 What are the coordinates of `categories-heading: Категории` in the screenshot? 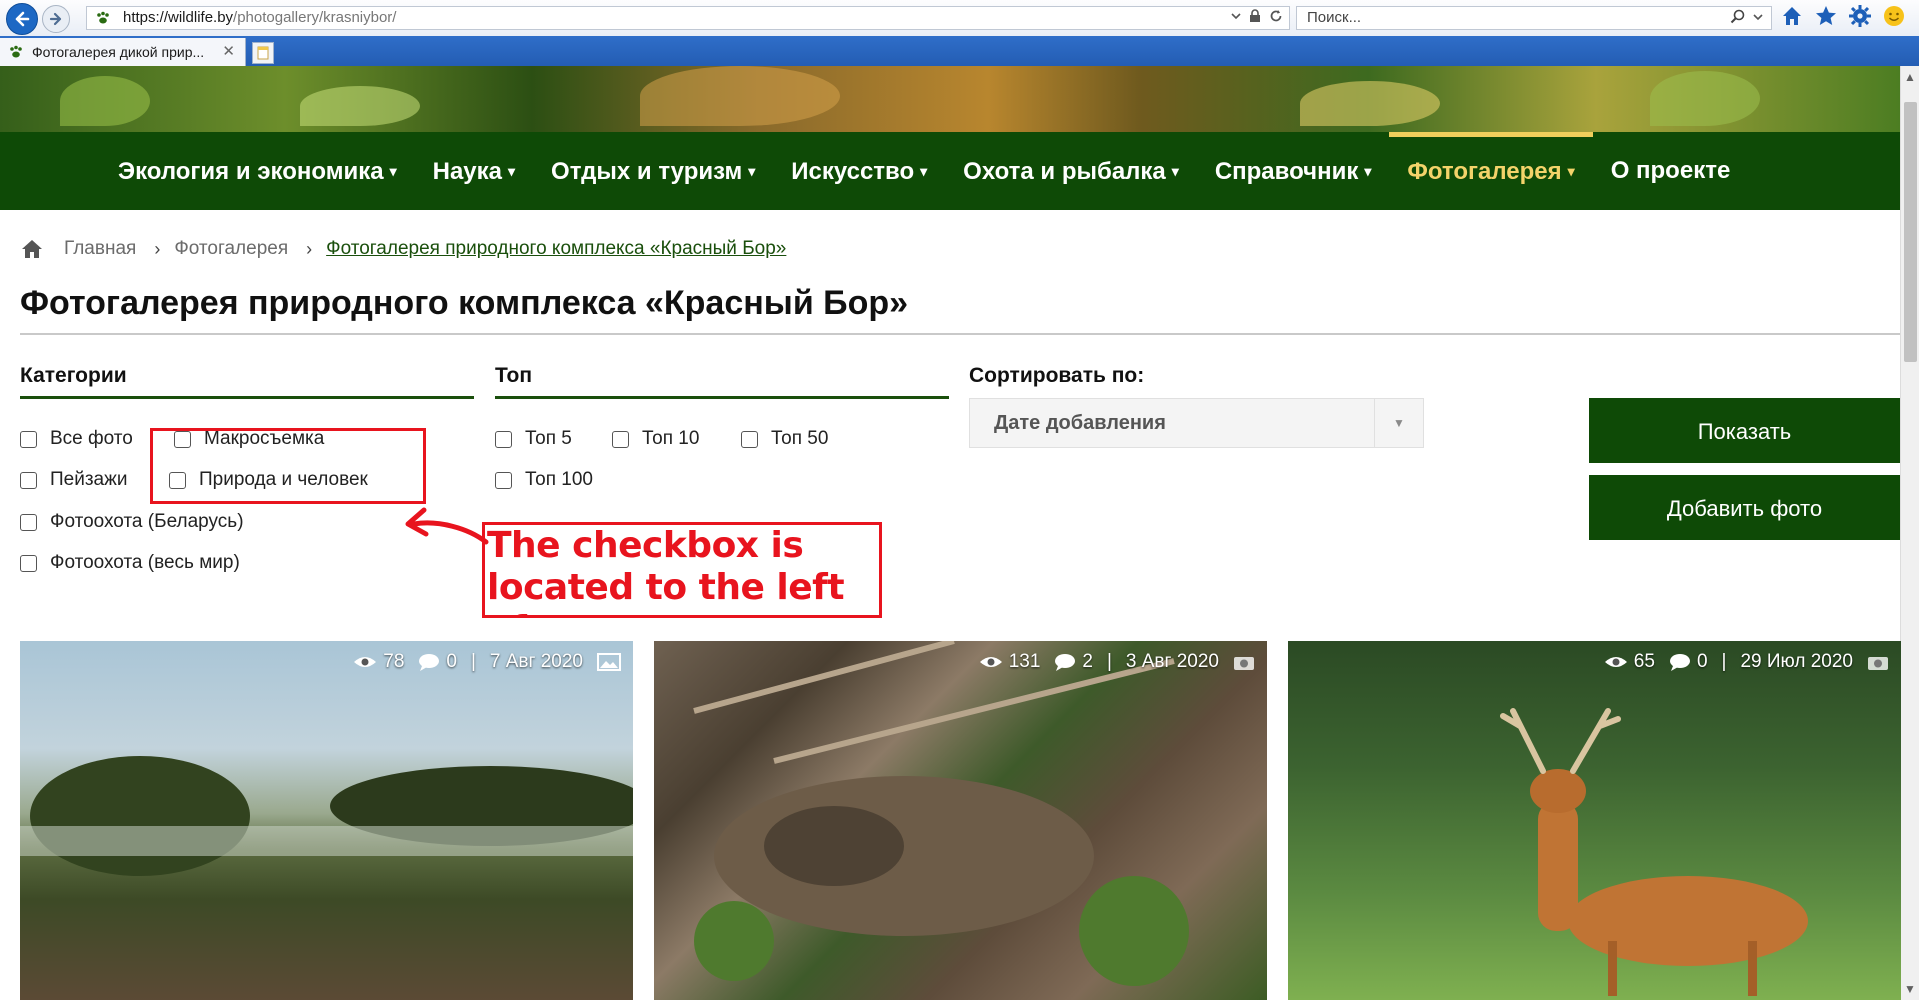 It's located at (247, 381).